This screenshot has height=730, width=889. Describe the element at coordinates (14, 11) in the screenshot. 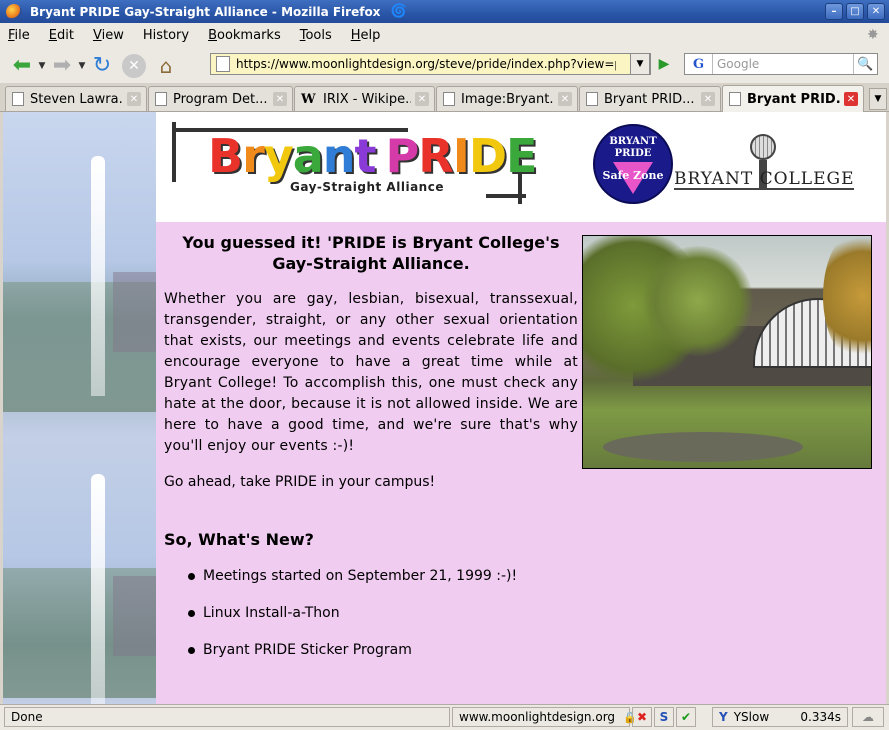

I see `firefox-icon` at that location.